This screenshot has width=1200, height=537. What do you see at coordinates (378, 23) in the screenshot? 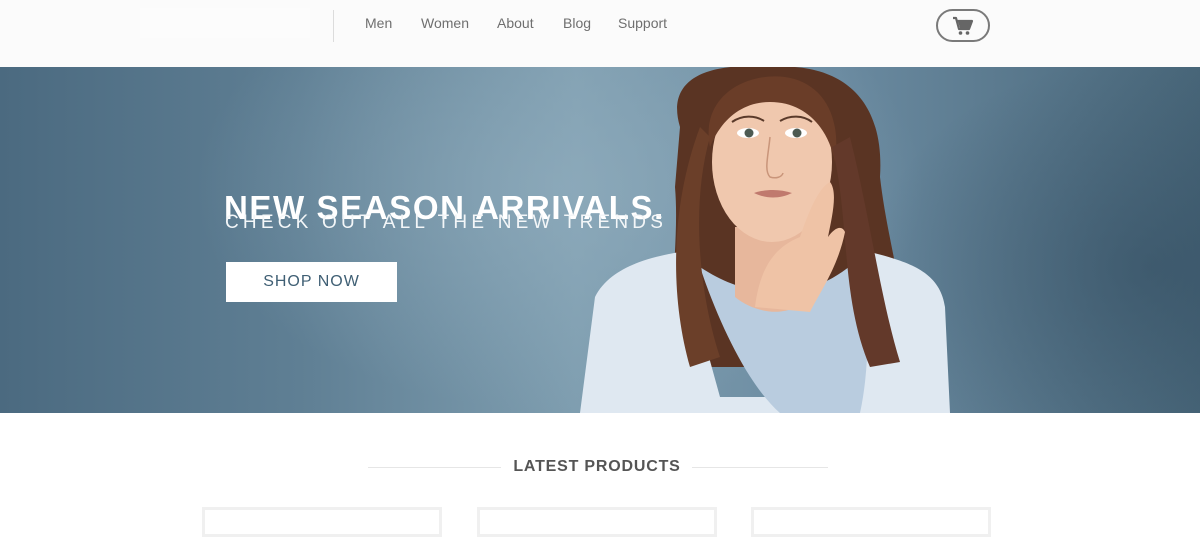
I see `nav-item-men: Men` at bounding box center [378, 23].